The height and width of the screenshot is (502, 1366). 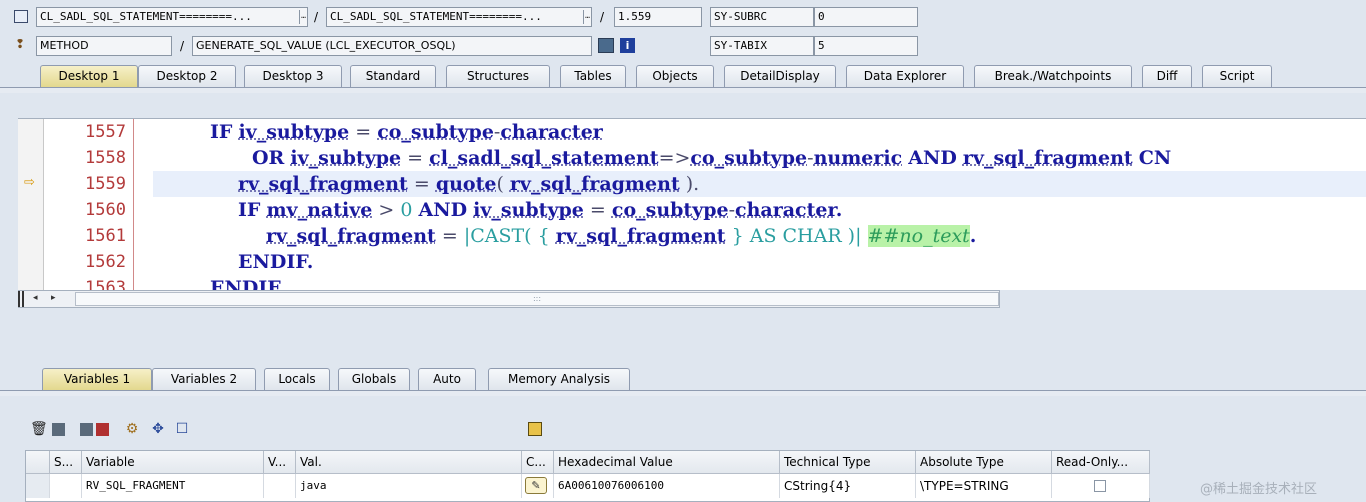 I want to click on column-header-technical-type: Technical Type, so click(x=848, y=462).